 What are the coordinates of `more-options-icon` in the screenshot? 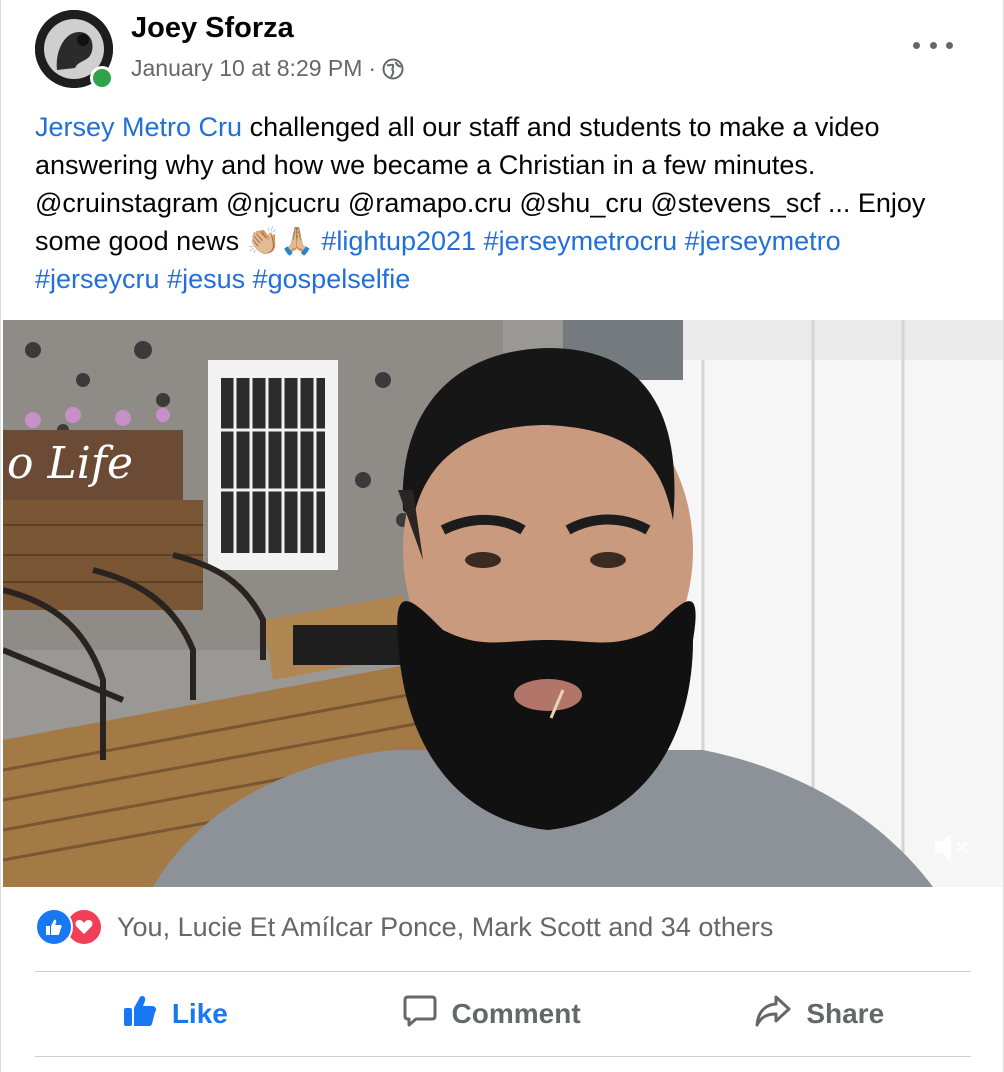 It's located at (933, 45).